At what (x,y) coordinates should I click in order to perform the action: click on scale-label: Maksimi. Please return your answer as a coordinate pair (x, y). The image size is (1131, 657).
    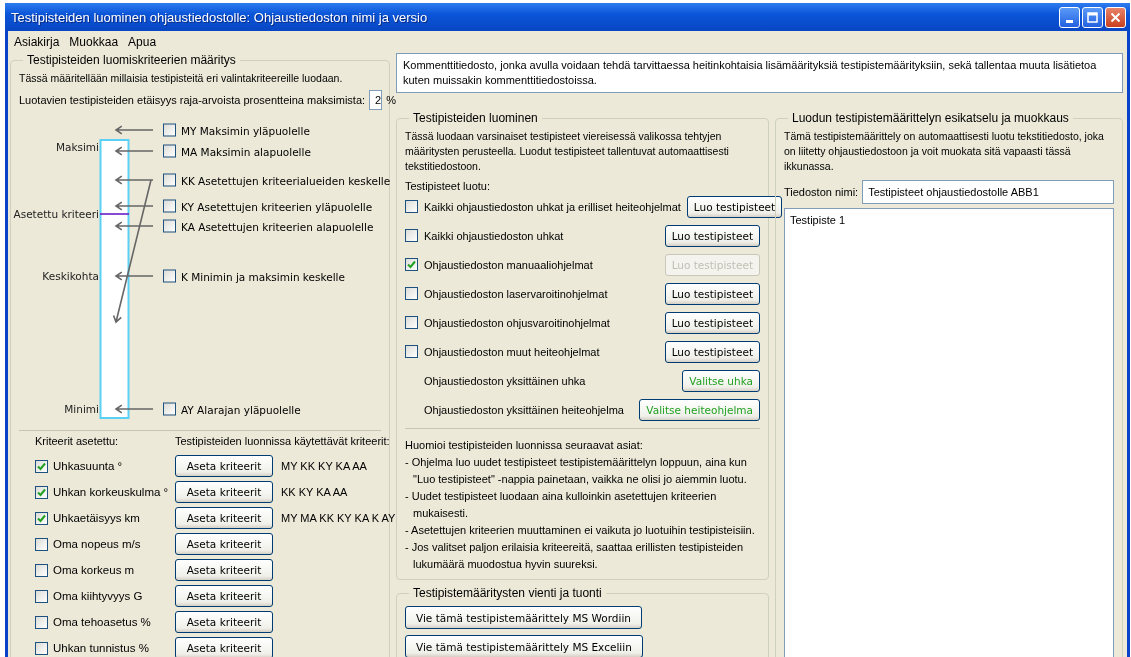
    Looking at the image, I should click on (77, 147).